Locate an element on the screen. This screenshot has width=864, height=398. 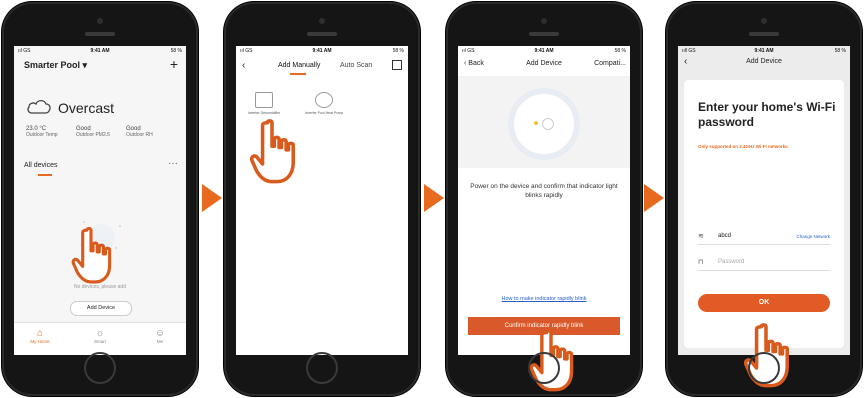
password-placeholder: Password is located at coordinates (731, 262).